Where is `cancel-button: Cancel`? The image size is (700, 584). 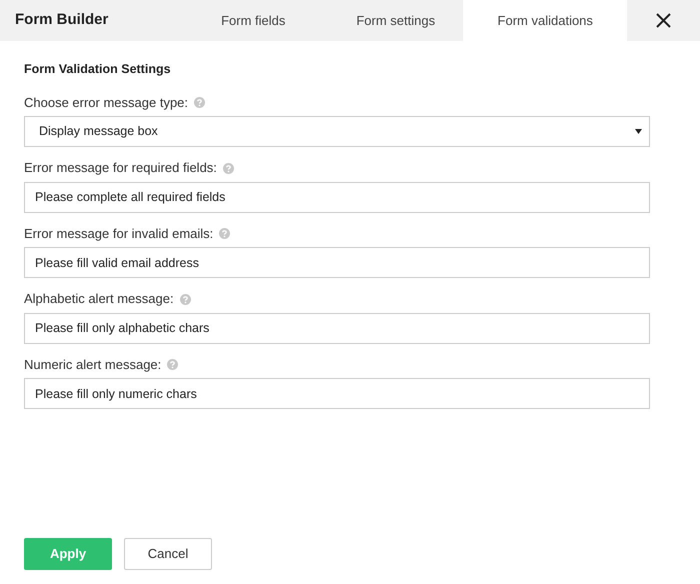 cancel-button: Cancel is located at coordinates (168, 554).